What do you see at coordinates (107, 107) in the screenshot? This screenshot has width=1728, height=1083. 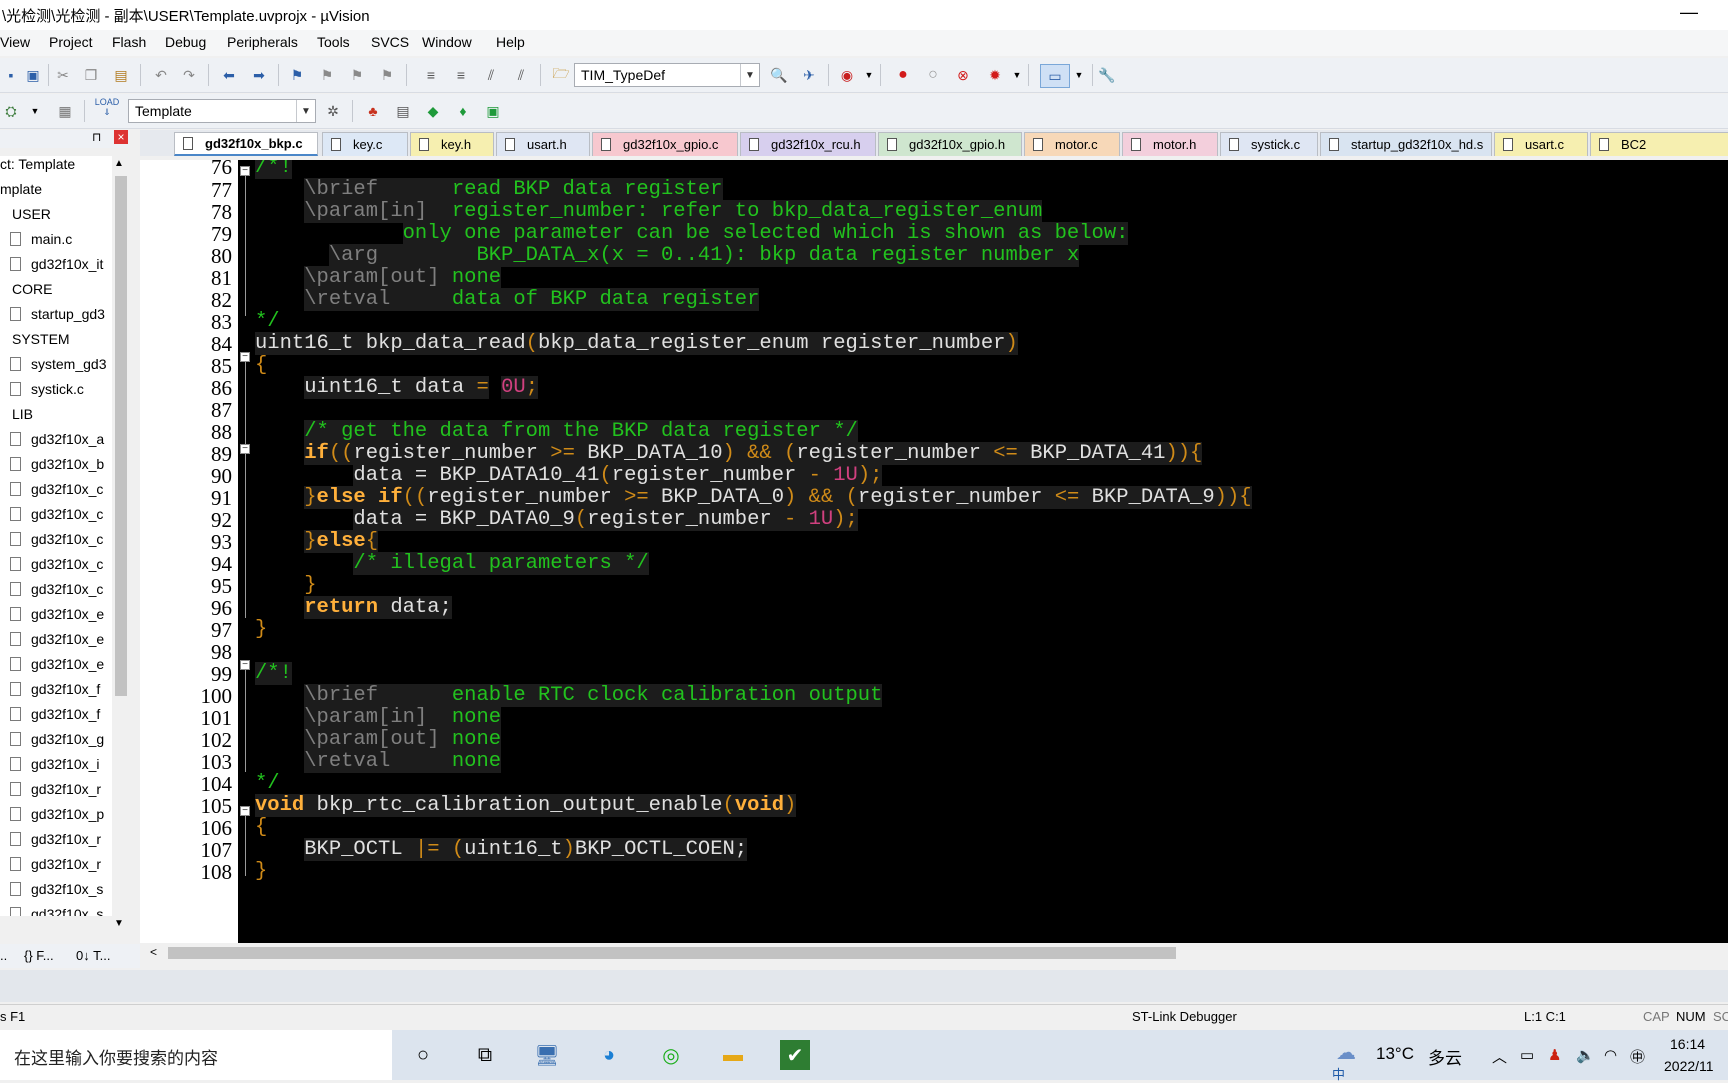 I see `download-icon: LOAD ⇓` at bounding box center [107, 107].